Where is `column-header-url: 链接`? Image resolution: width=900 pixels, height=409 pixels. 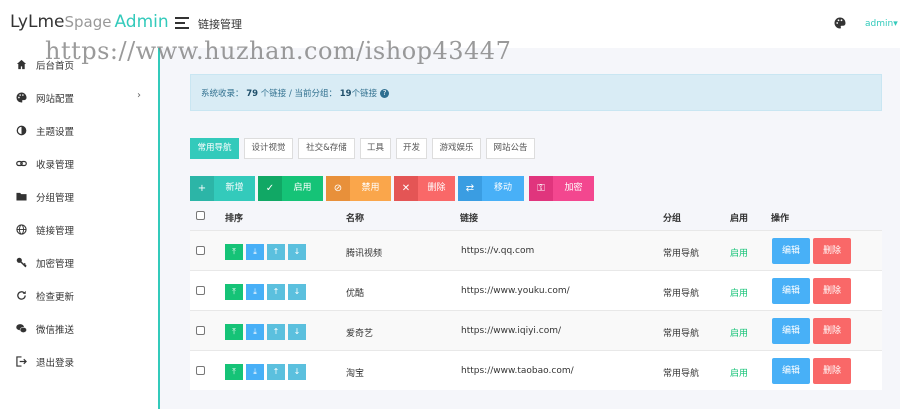 column-header-url: 链接 is located at coordinates (469, 219).